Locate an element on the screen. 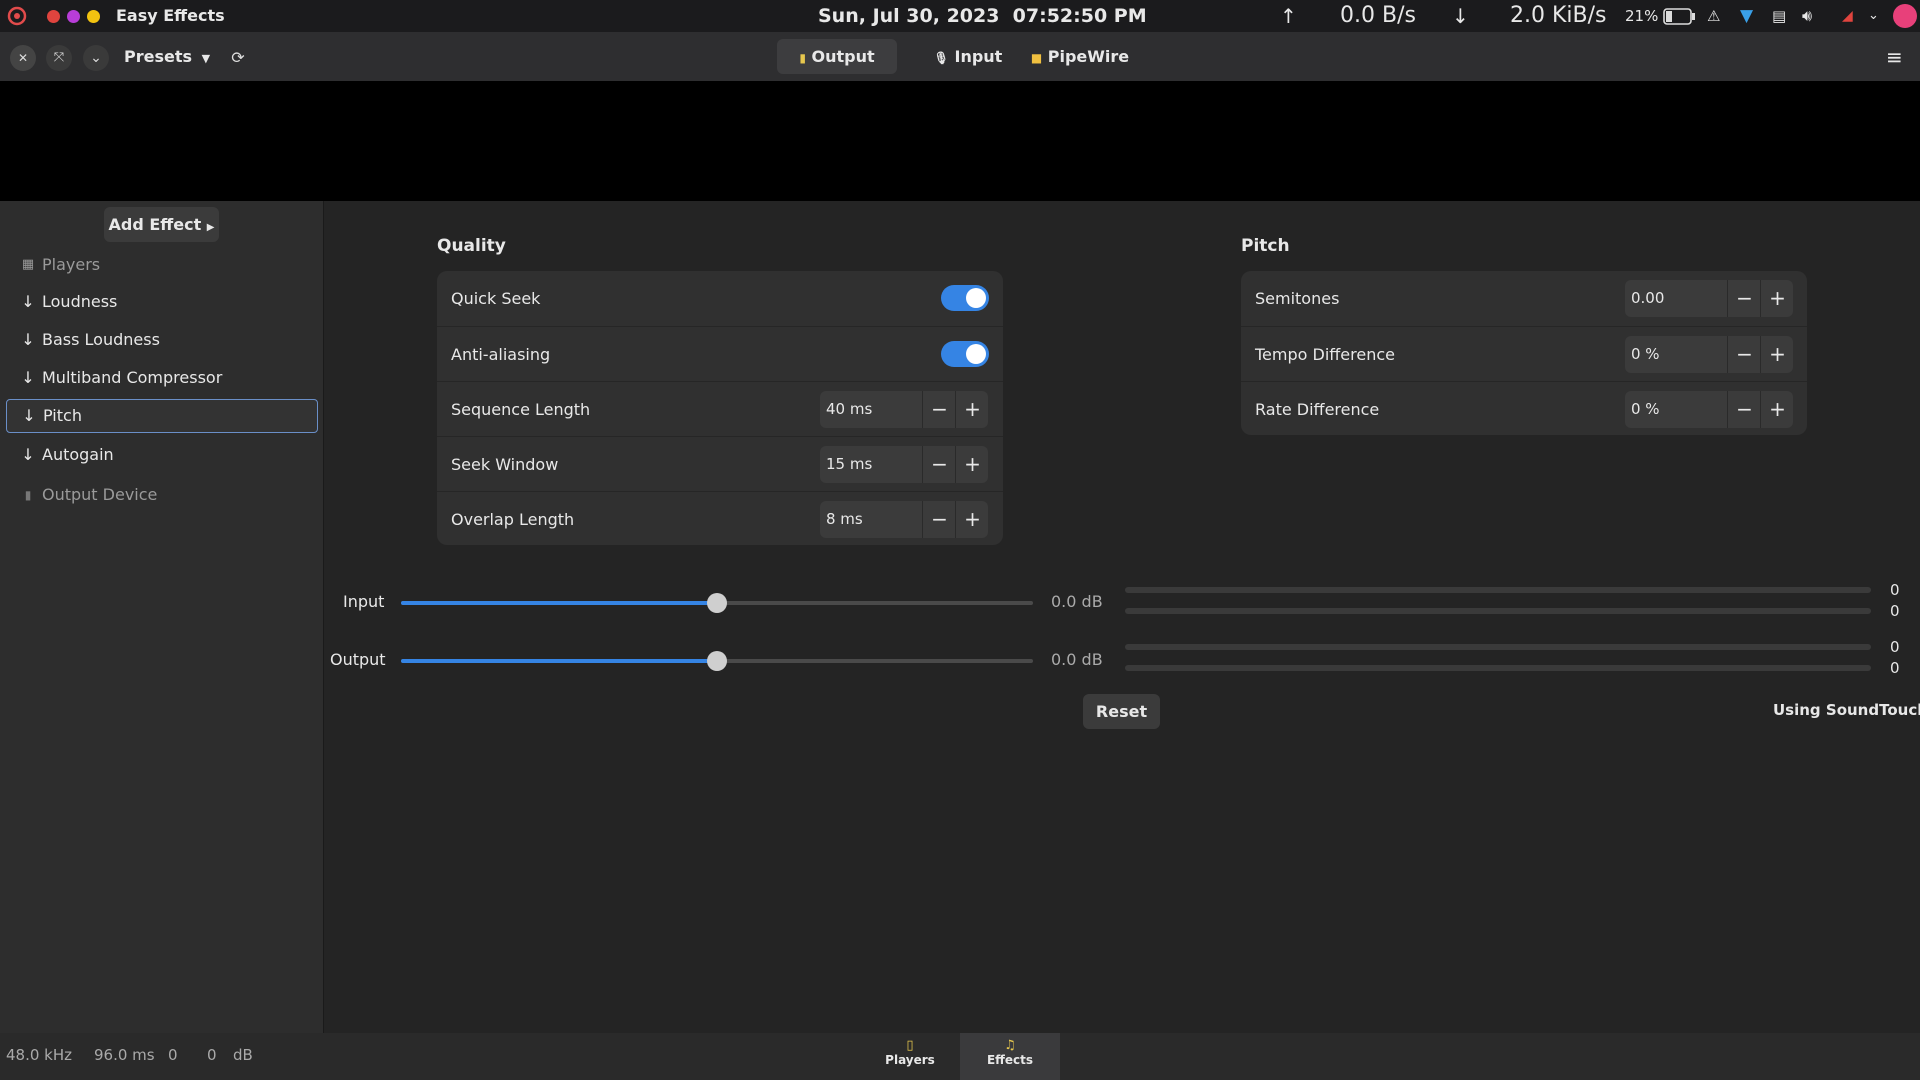 The image size is (1920, 1080). quick-seek-toggle is located at coordinates (965, 298).